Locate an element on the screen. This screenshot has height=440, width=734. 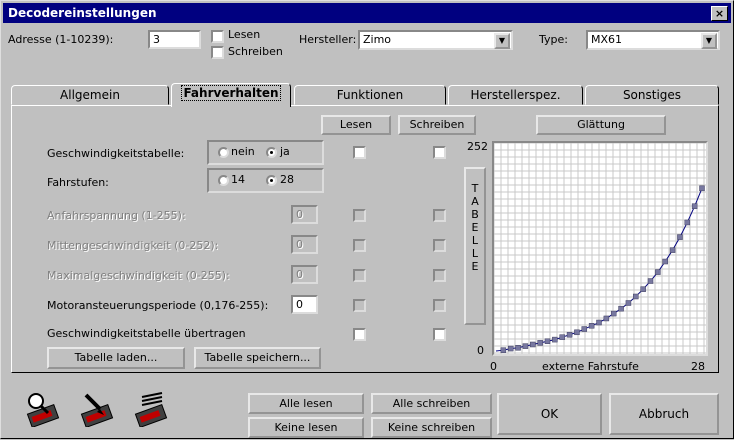
read-none-button: Keine lesen is located at coordinates (306, 427).